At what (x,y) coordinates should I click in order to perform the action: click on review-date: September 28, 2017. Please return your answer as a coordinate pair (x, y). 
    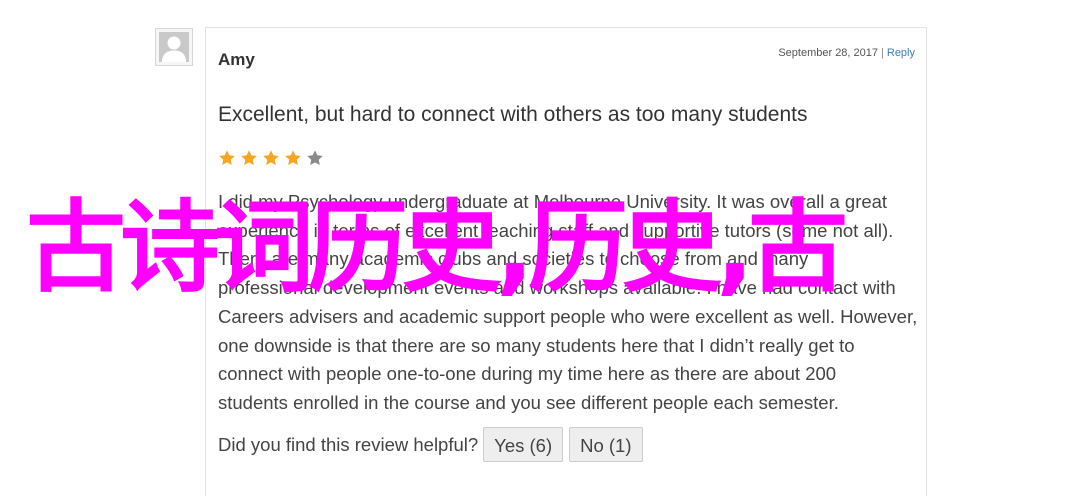
    Looking at the image, I should click on (828, 53).